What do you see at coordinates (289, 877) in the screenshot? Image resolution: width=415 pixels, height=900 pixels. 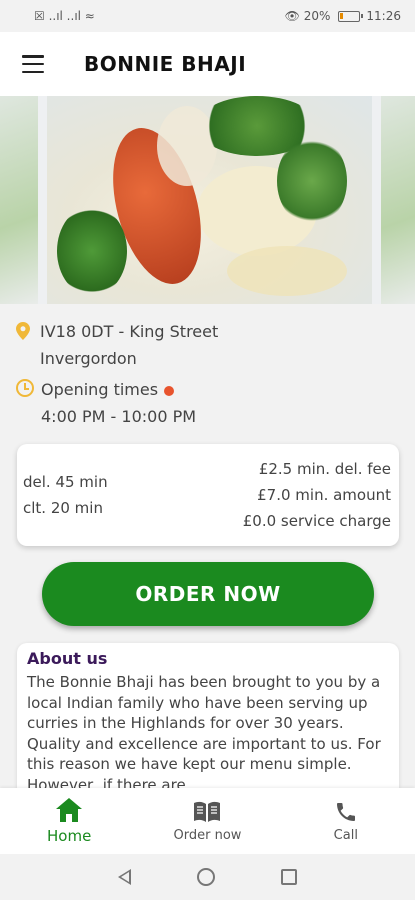 I see `recents-icon` at bounding box center [289, 877].